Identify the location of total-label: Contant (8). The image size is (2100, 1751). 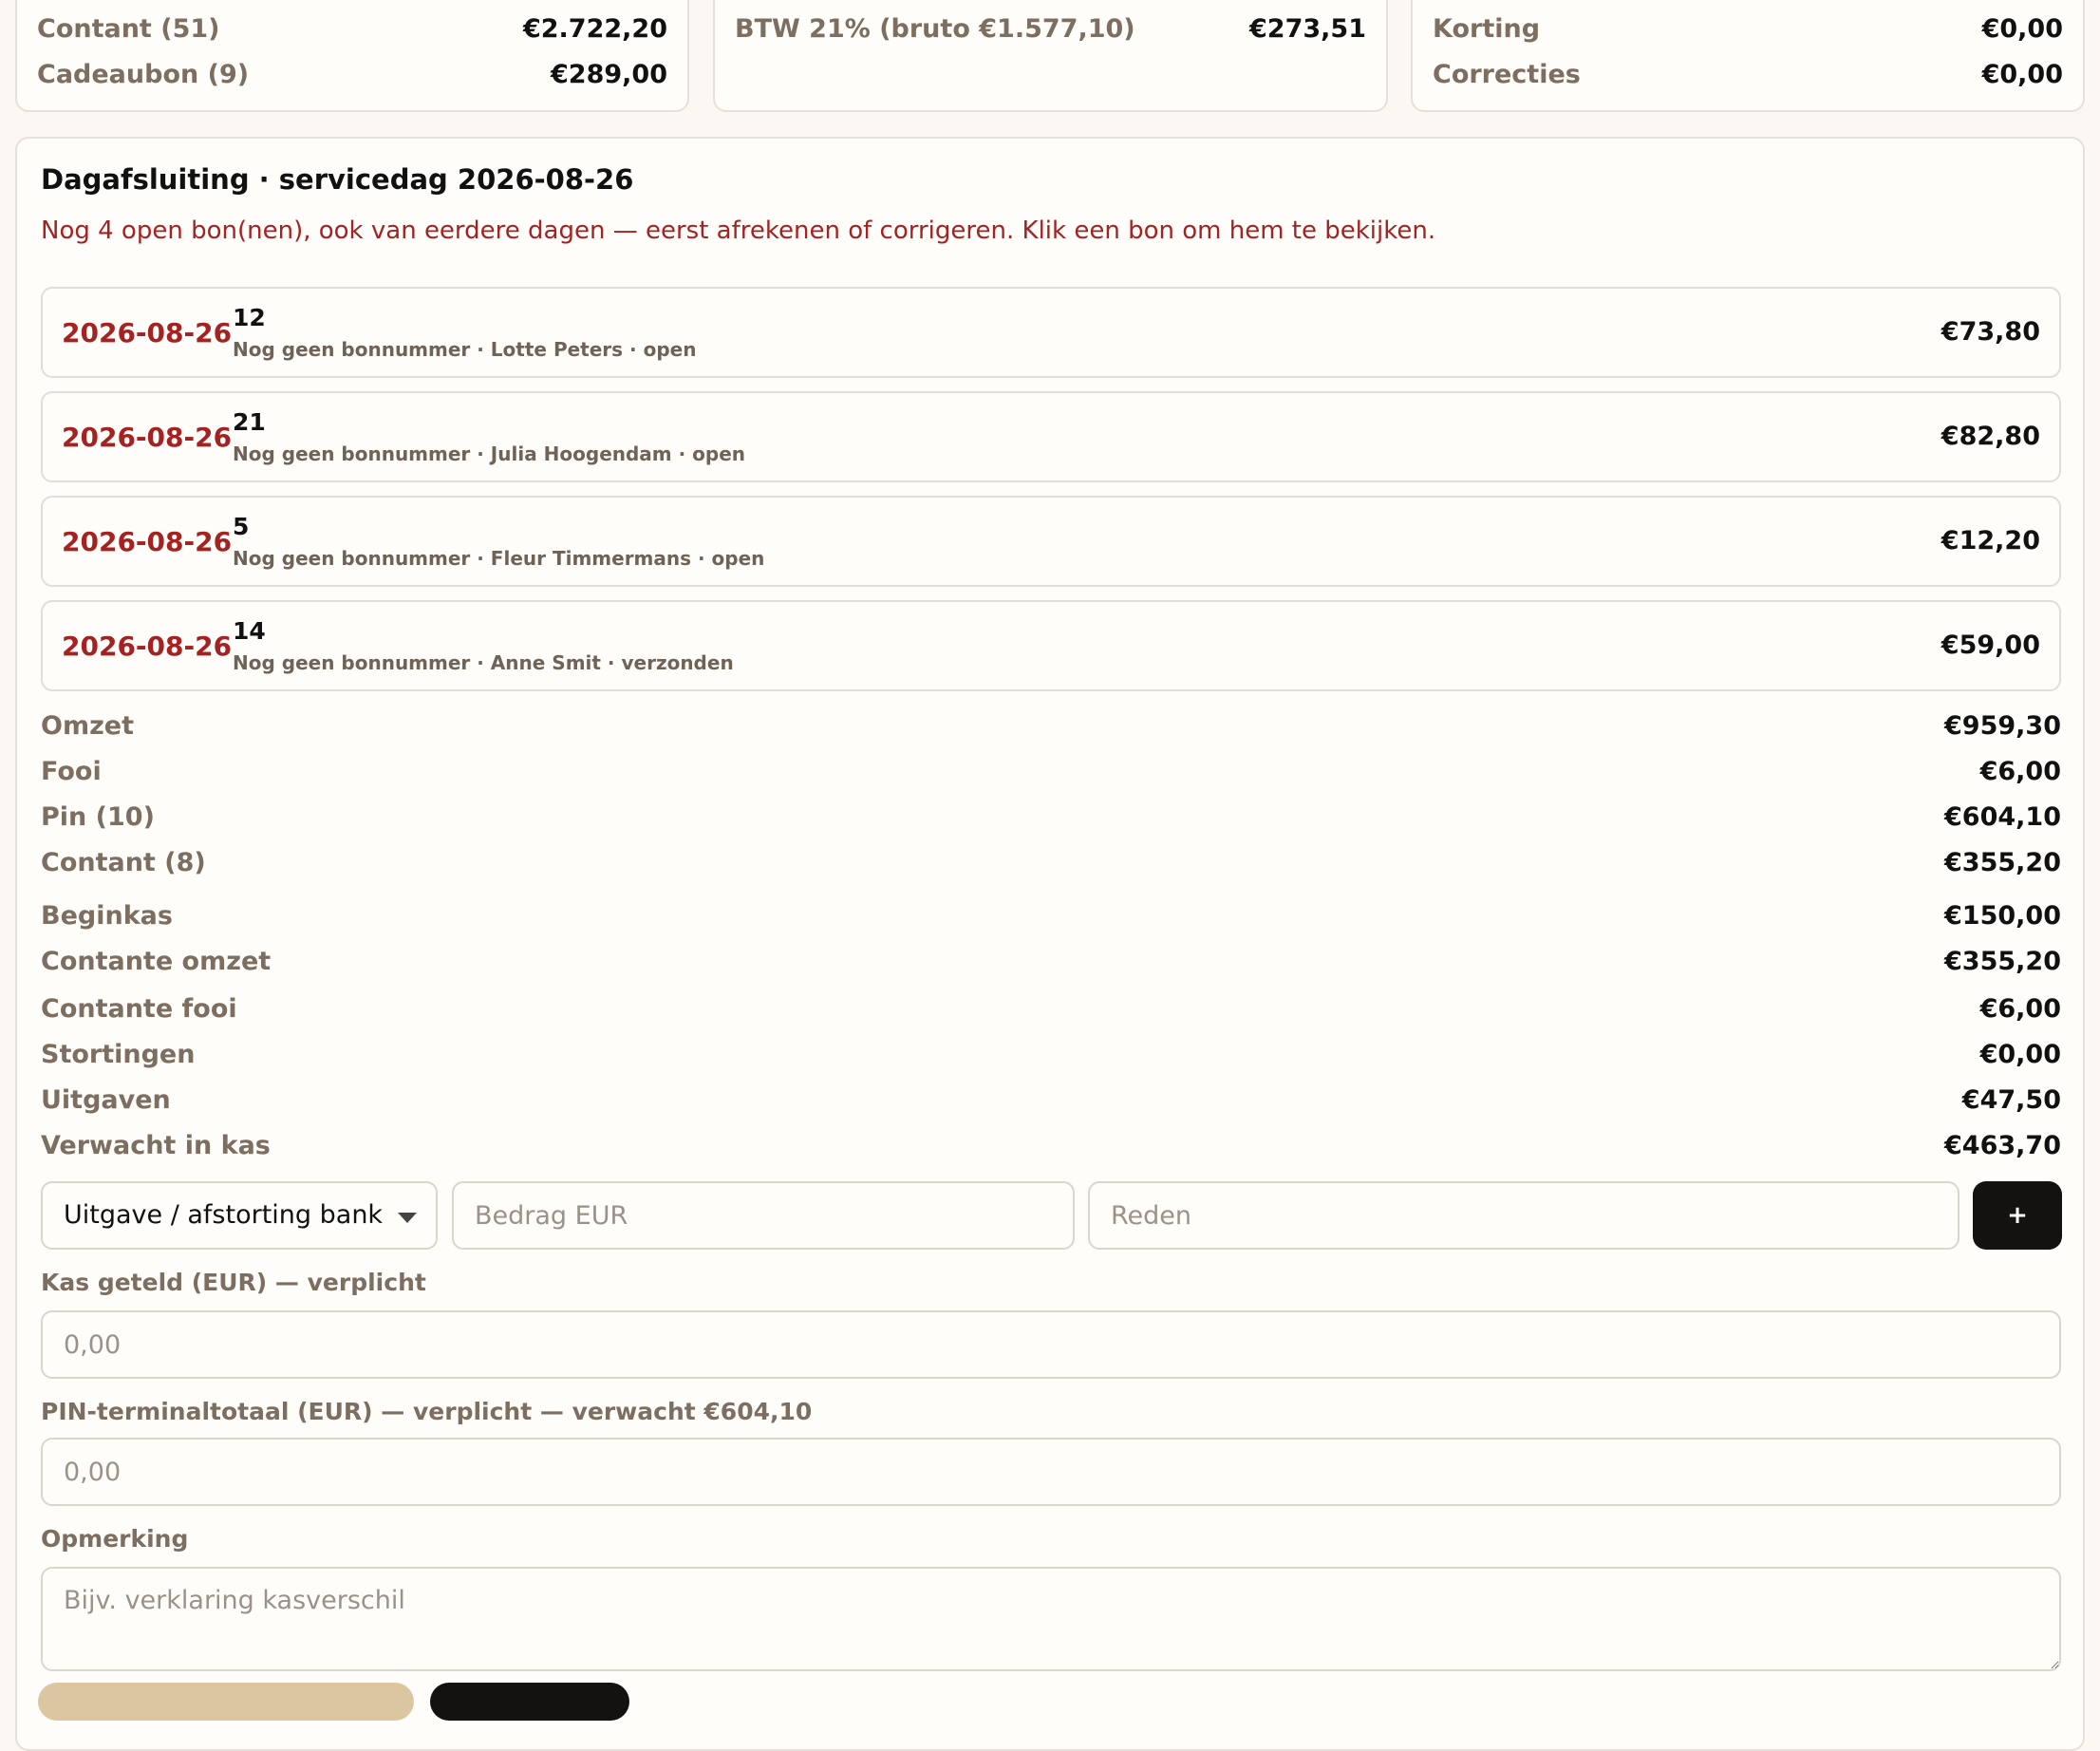
(123, 862).